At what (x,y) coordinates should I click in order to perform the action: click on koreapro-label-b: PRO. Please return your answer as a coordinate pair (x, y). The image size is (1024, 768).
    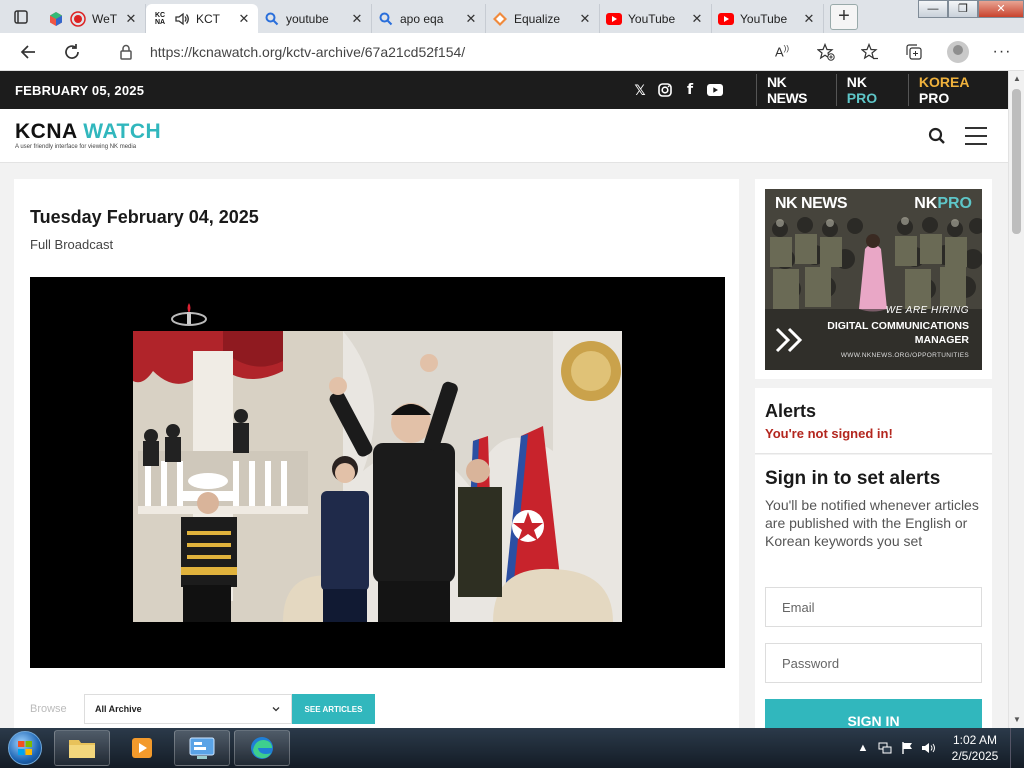
    Looking at the image, I should click on (934, 98).